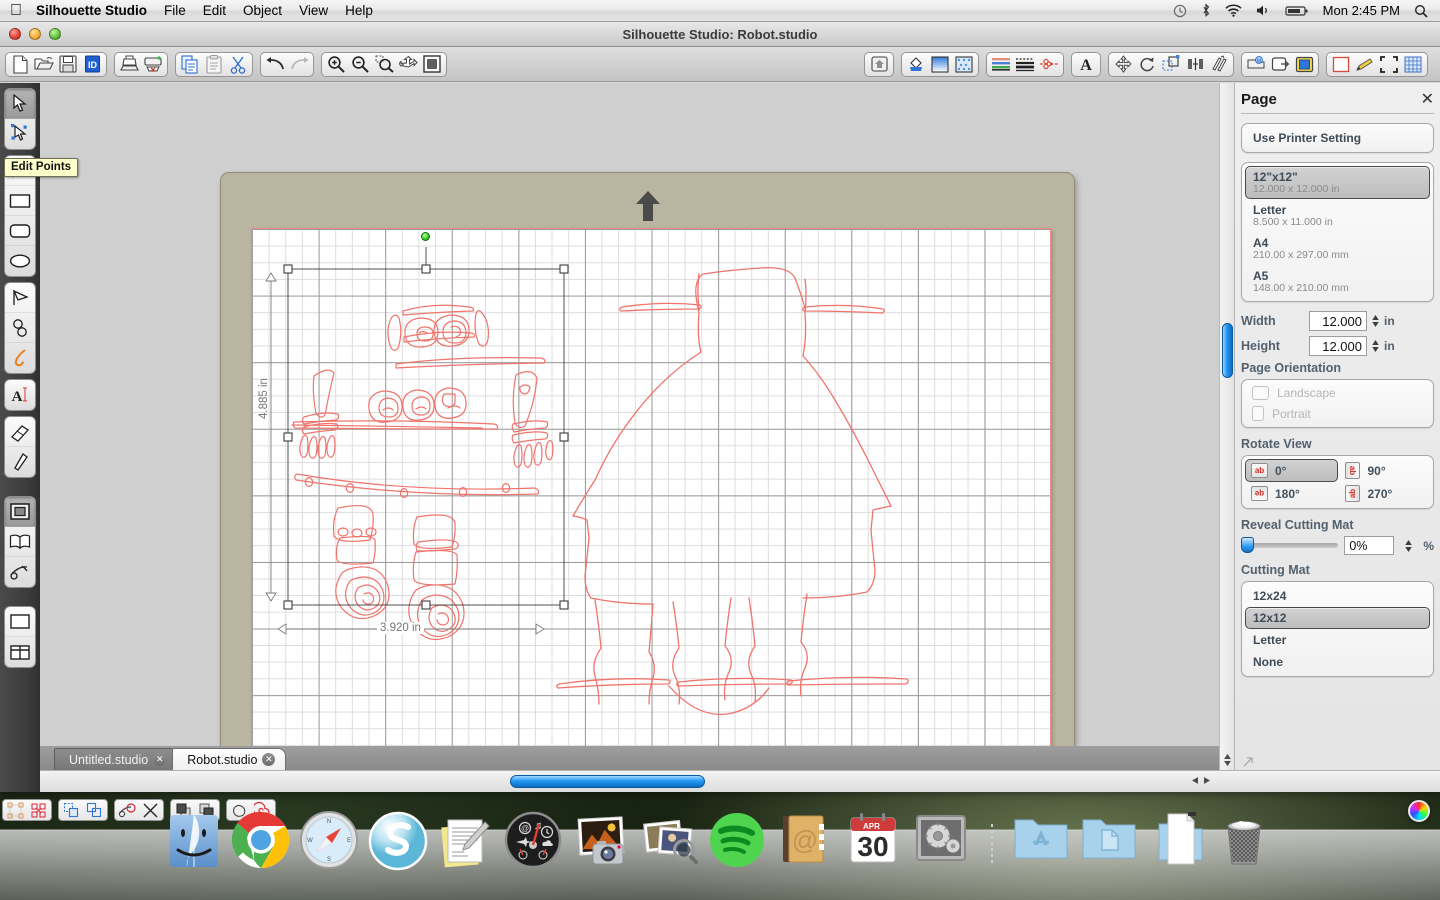 This screenshot has width=1440, height=900. What do you see at coordinates (408, 64) in the screenshot?
I see `pan-button` at bounding box center [408, 64].